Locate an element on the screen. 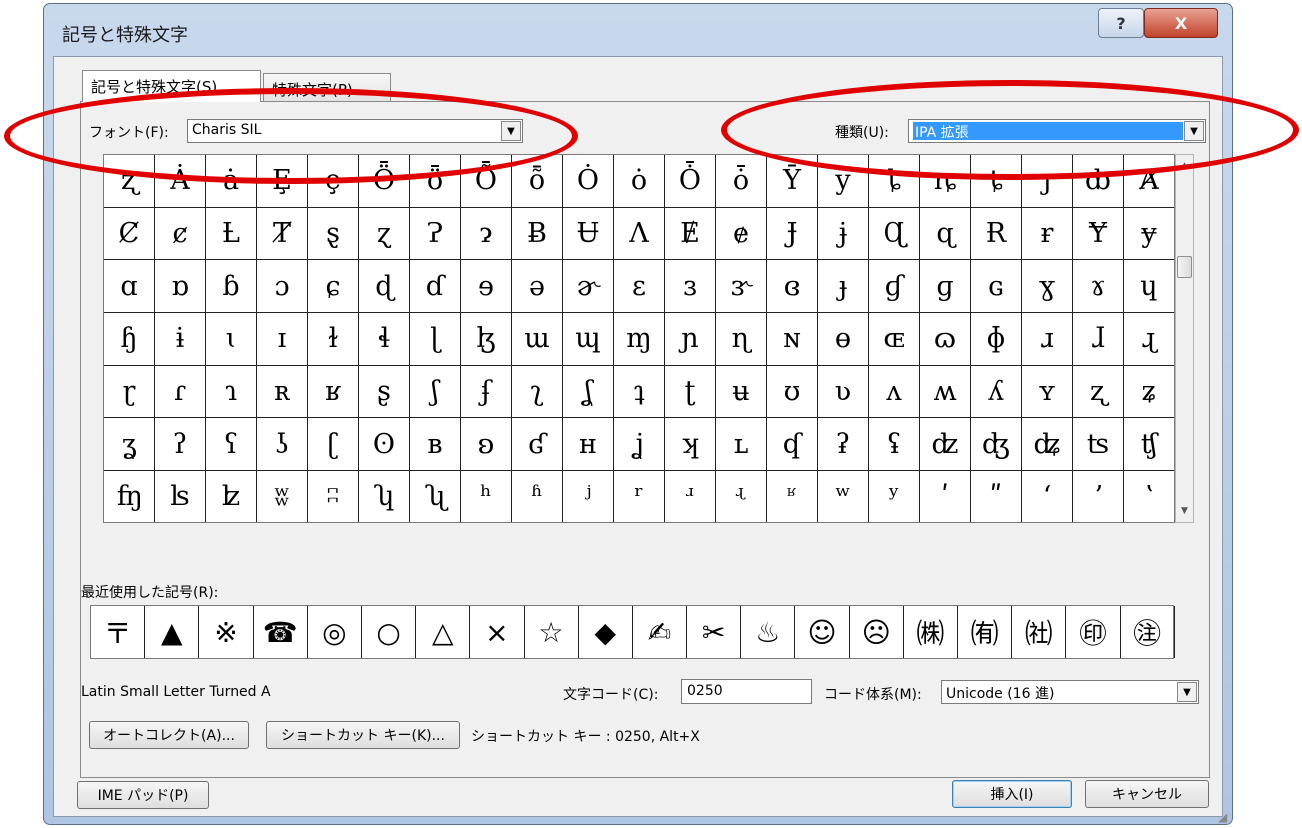 This screenshot has width=1302, height=828. symbol-cell: Ɂ is located at coordinates (435, 234).